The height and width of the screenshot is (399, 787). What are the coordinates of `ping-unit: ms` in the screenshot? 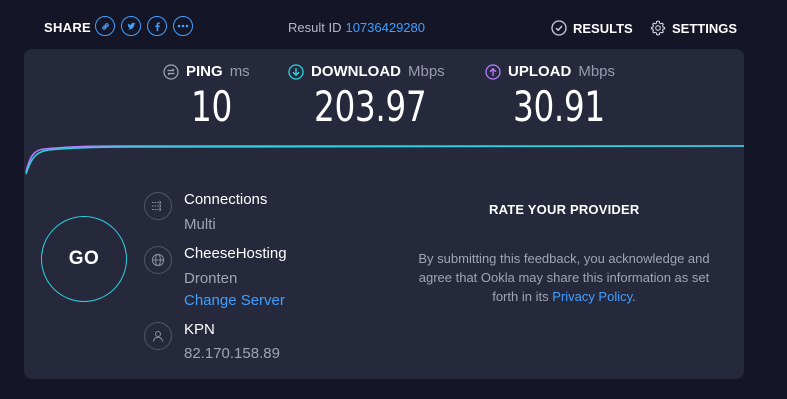 It's located at (239, 71).